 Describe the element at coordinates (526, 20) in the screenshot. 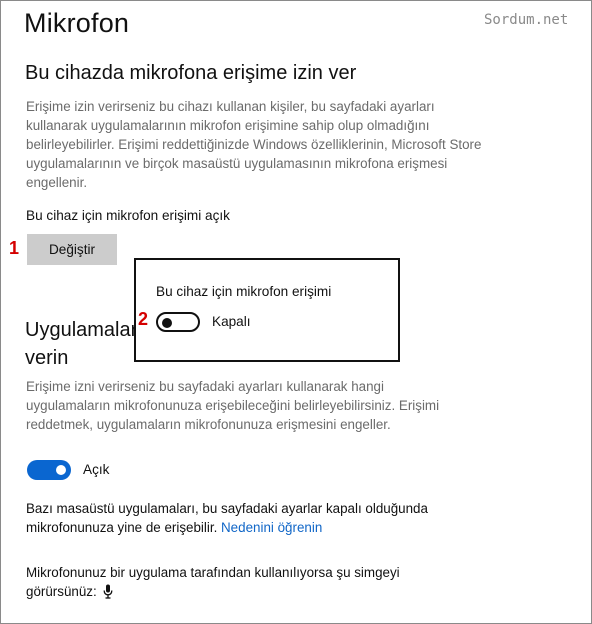

I see `watermark: Sordum.net` at that location.